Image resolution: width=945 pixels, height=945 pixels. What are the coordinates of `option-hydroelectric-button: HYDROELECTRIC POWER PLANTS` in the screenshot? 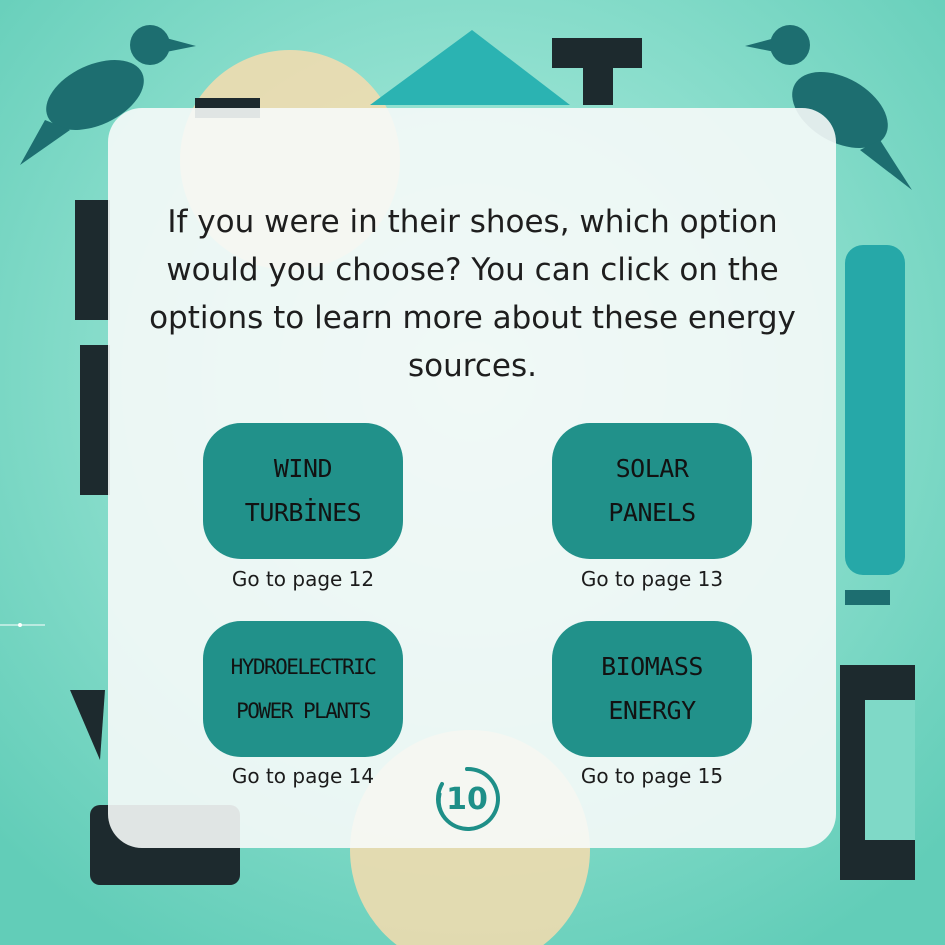 It's located at (303, 689).